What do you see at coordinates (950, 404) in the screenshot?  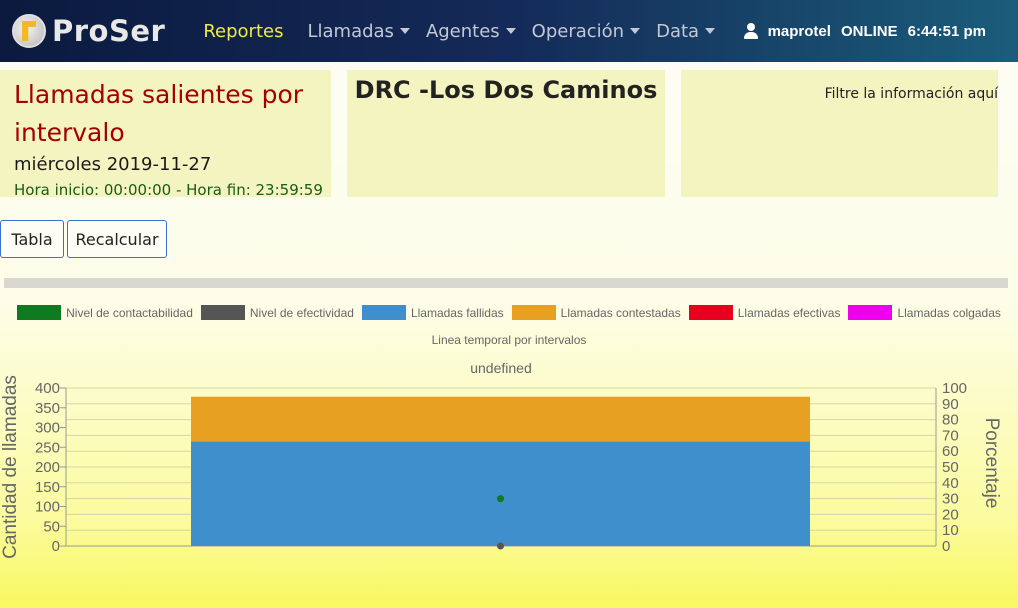 I see `y2-tick-label: 90` at bounding box center [950, 404].